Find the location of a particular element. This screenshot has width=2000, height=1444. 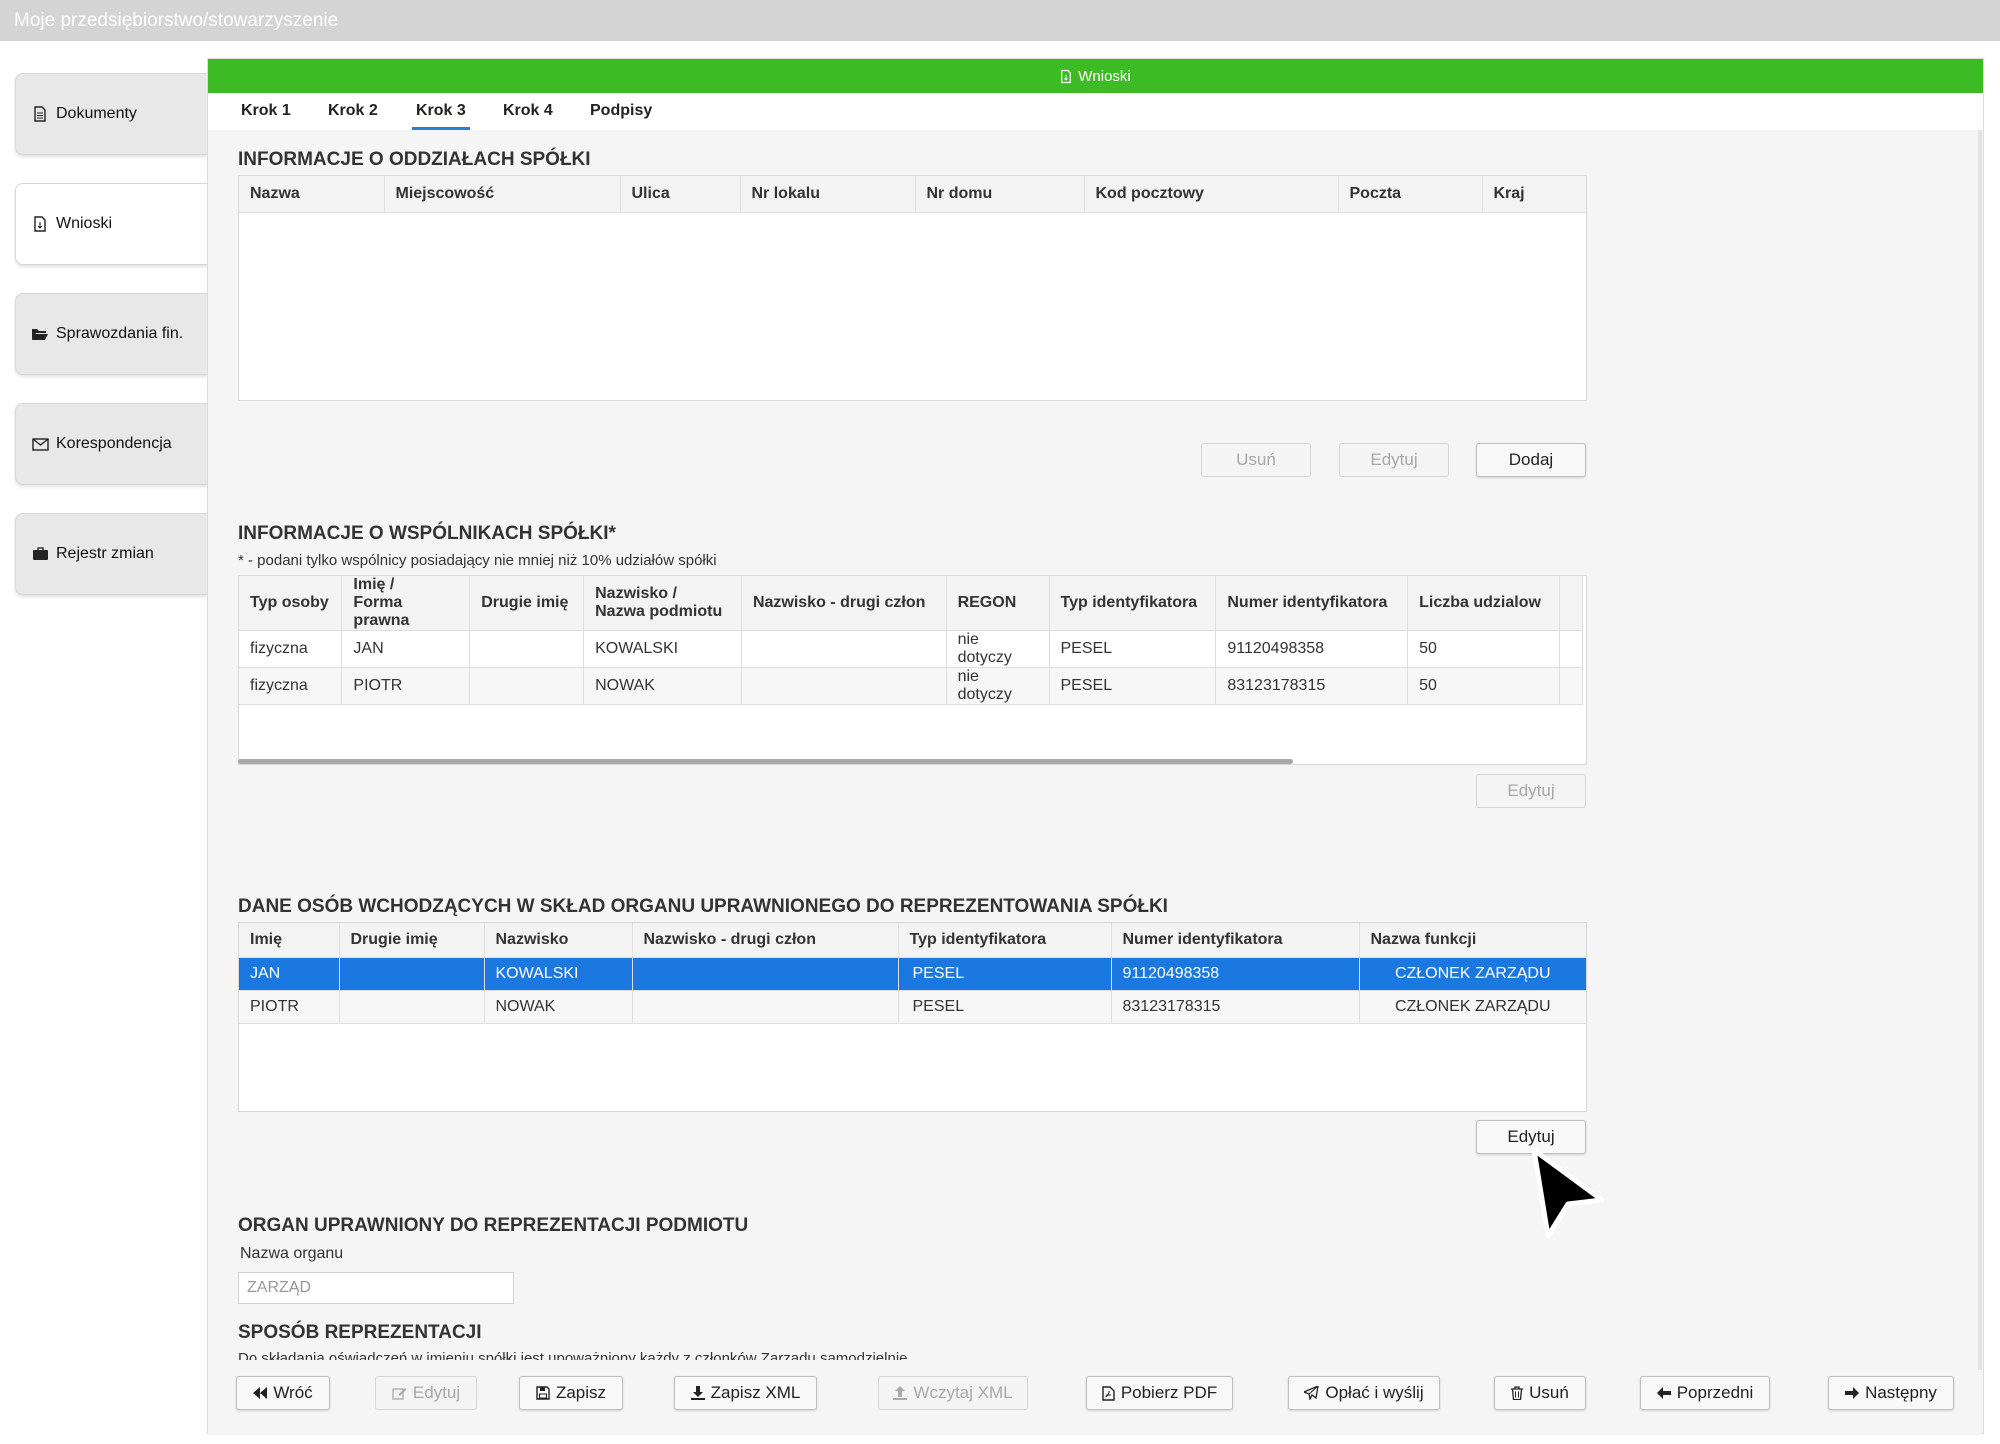

col-header: Liczba udzialow is located at coordinates (1483, 603).